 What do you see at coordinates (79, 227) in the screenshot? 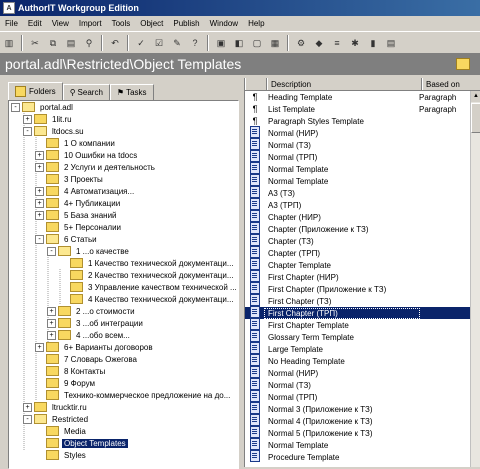
I see `tree-node: 5+ Персоналии` at bounding box center [79, 227].